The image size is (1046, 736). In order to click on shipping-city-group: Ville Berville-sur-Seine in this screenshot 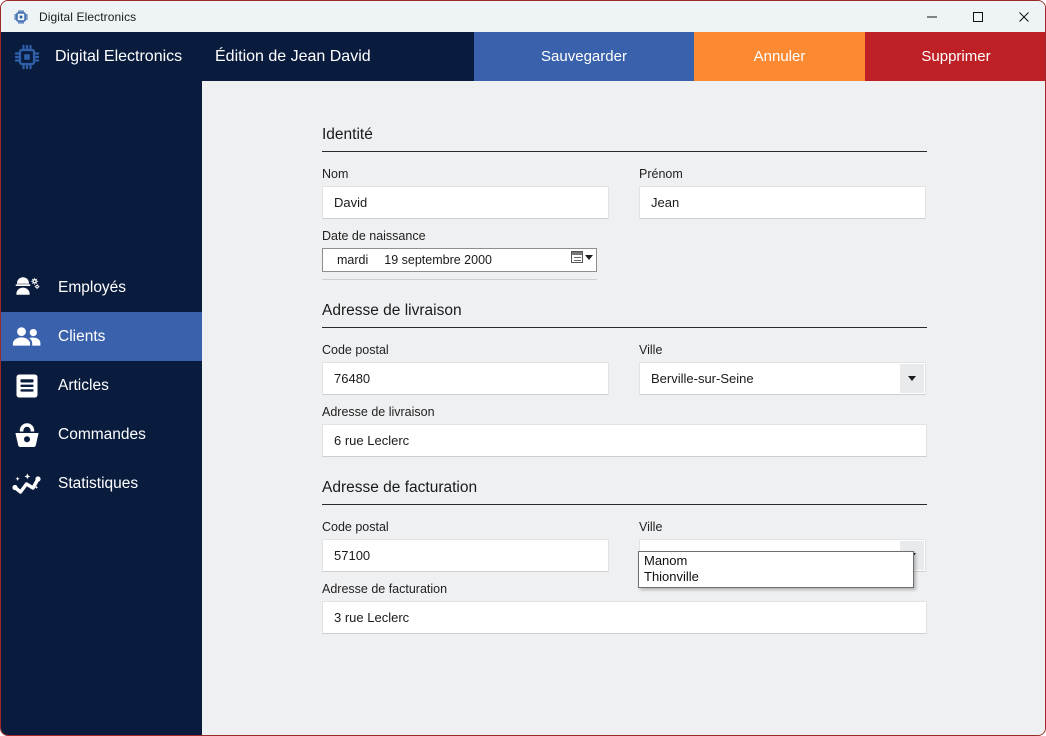, I will do `click(782, 368)`.